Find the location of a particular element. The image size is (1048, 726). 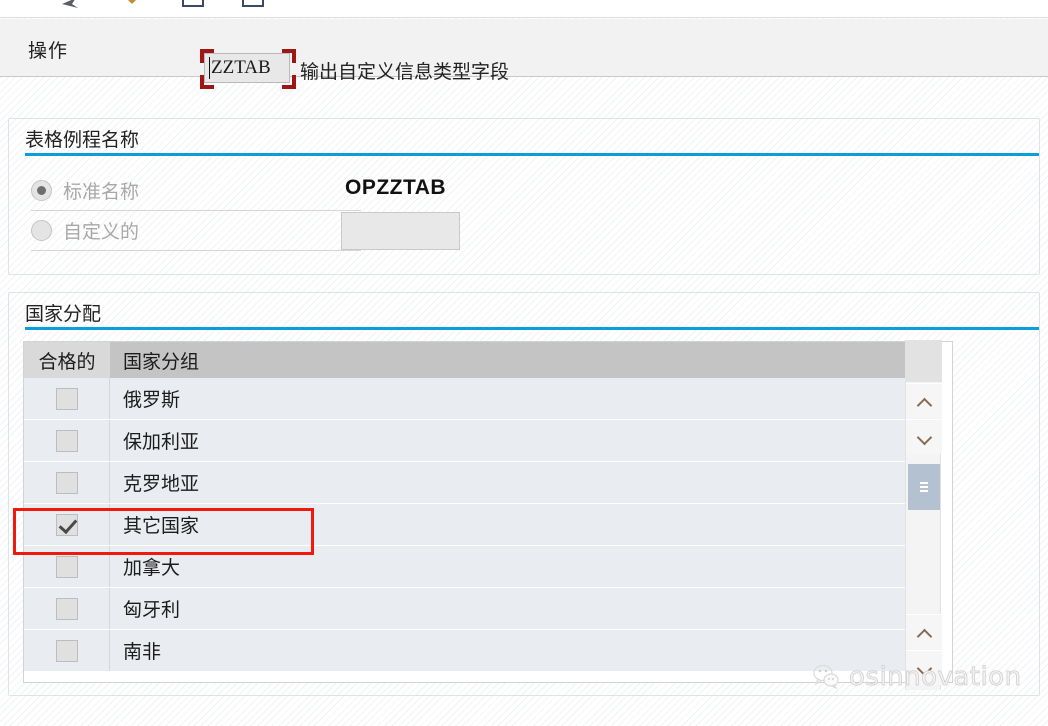

radio-option-custom-name: 自定义的 is located at coordinates (196, 231).